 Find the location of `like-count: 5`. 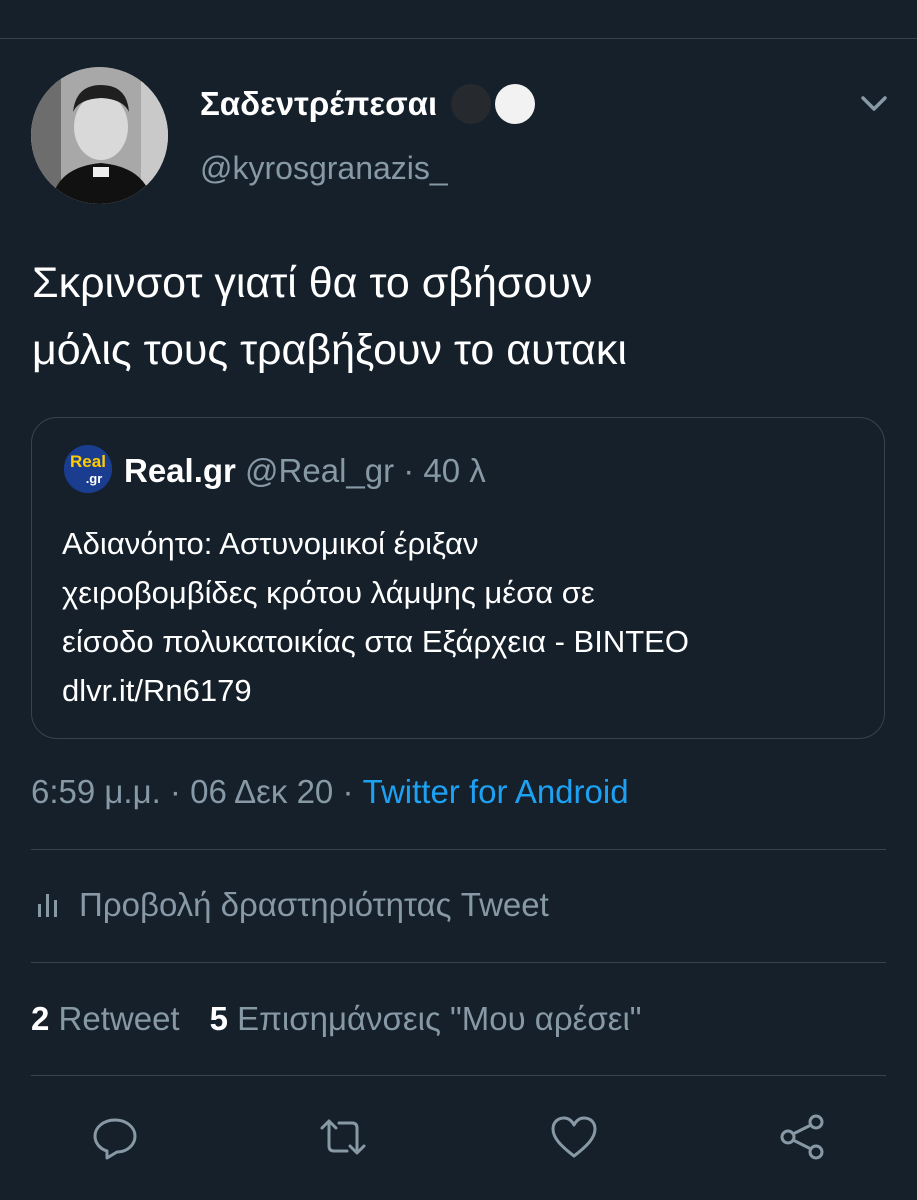

like-count: 5 is located at coordinates (218, 1018).